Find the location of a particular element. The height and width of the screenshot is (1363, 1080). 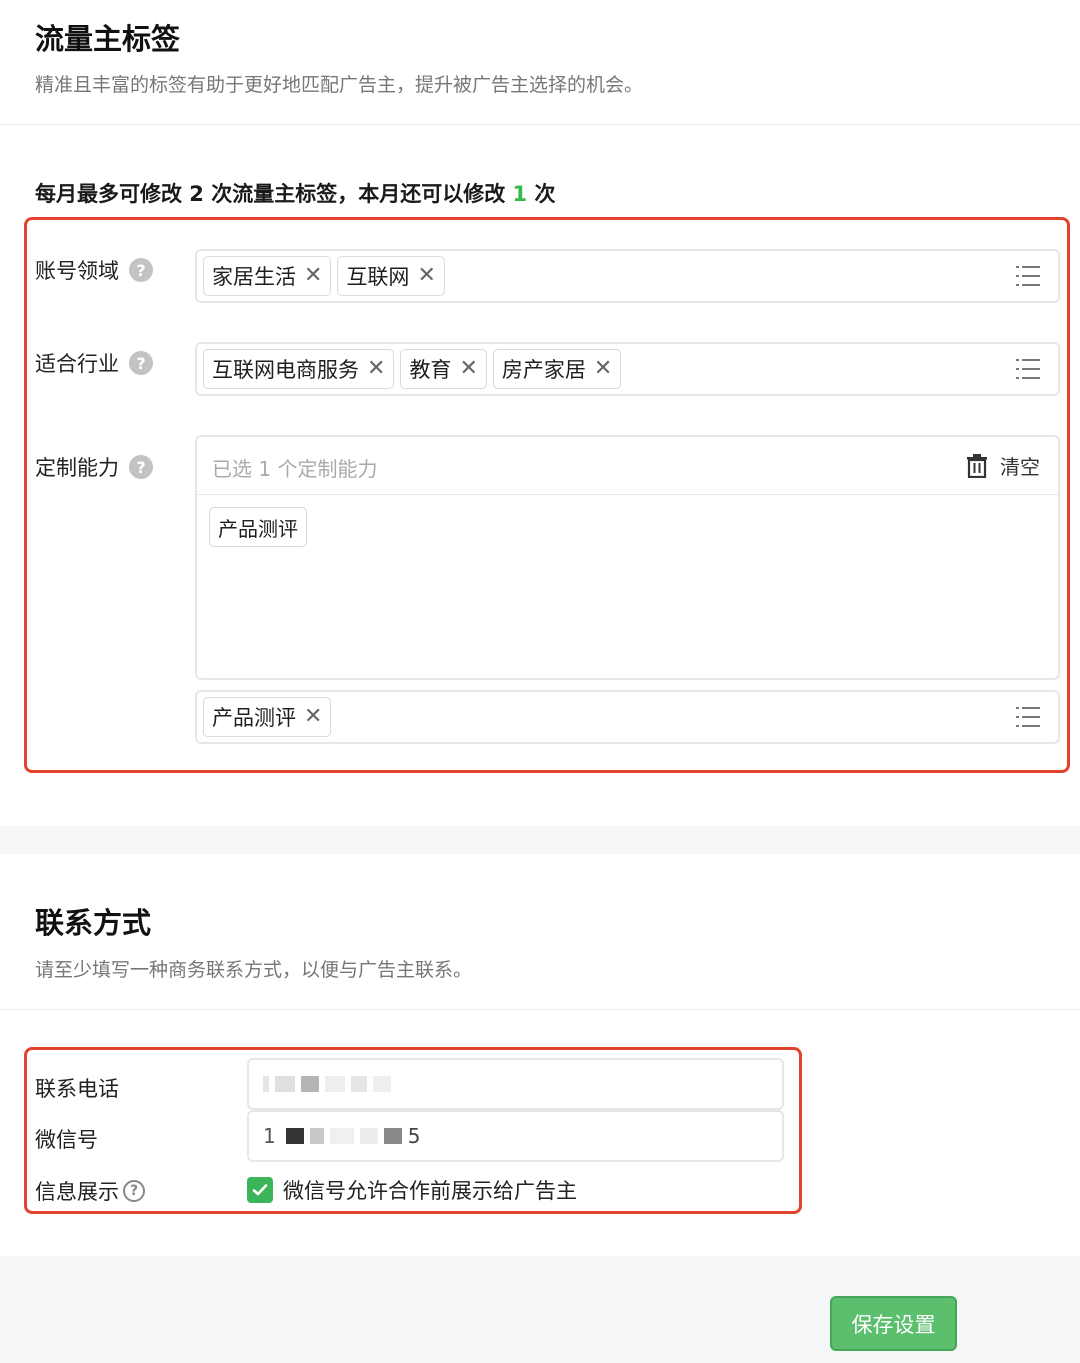

phone-input is located at coordinates (515, 1084).